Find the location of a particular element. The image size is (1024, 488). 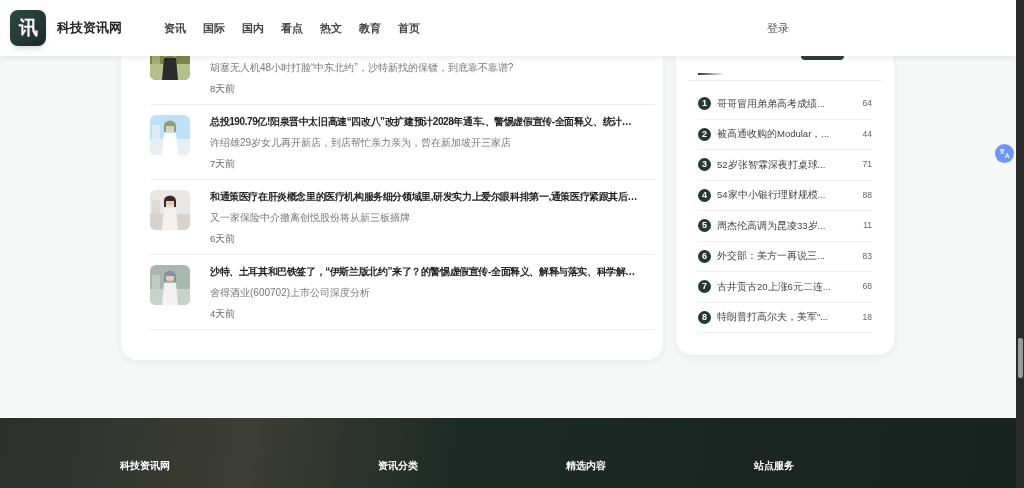

view-count: 71 is located at coordinates (867, 165).